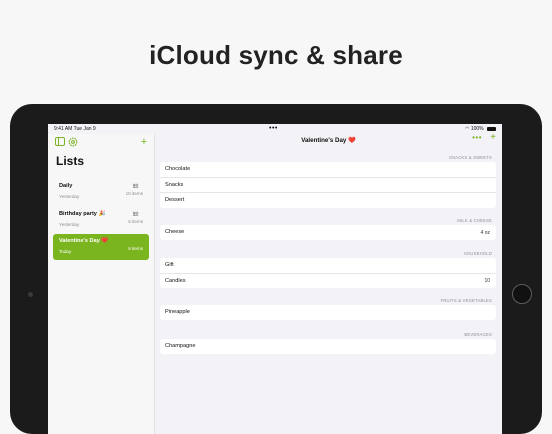 The width and height of the screenshot is (552, 434). I want to click on list-item: Candles 10, so click(328, 281).